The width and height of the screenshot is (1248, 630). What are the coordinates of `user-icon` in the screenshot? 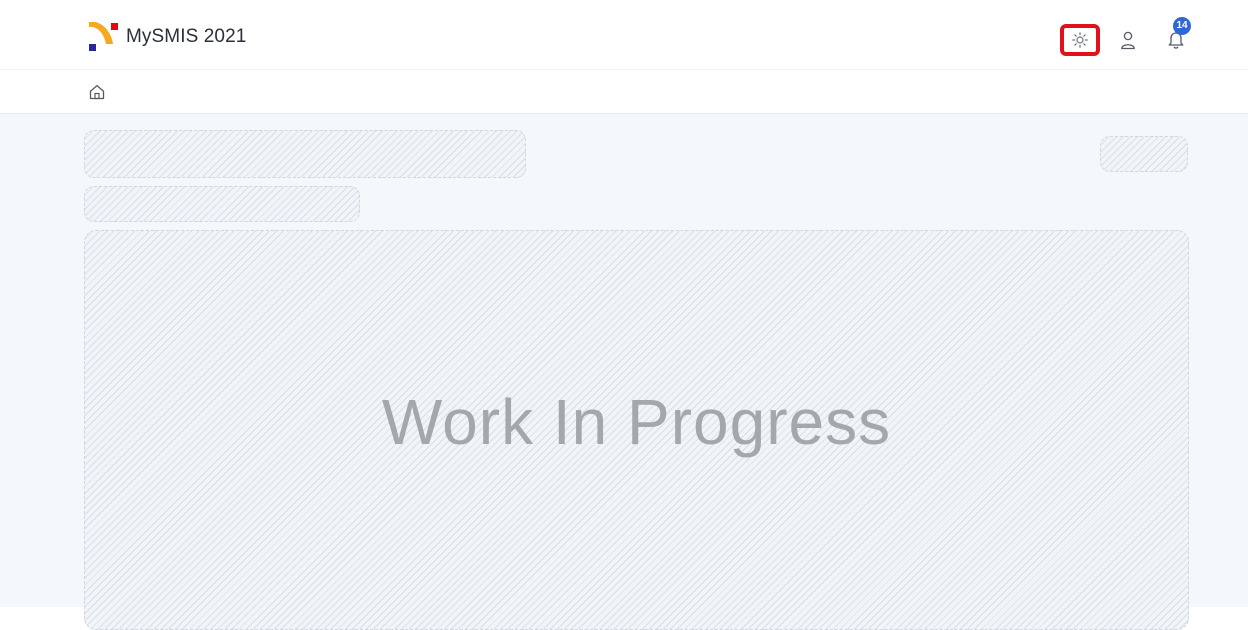 It's located at (1128, 40).